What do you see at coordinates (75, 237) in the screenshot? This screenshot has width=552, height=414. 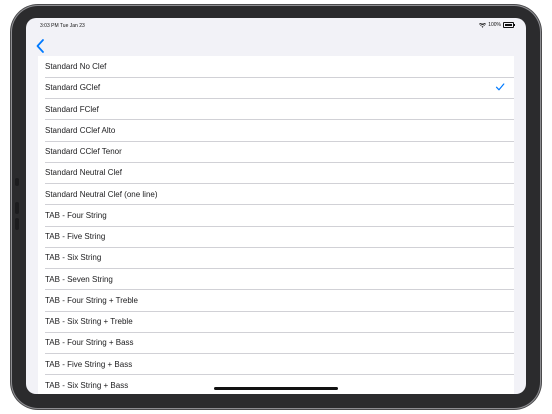 I see `list-item-label: TAB - Five String` at bounding box center [75, 237].